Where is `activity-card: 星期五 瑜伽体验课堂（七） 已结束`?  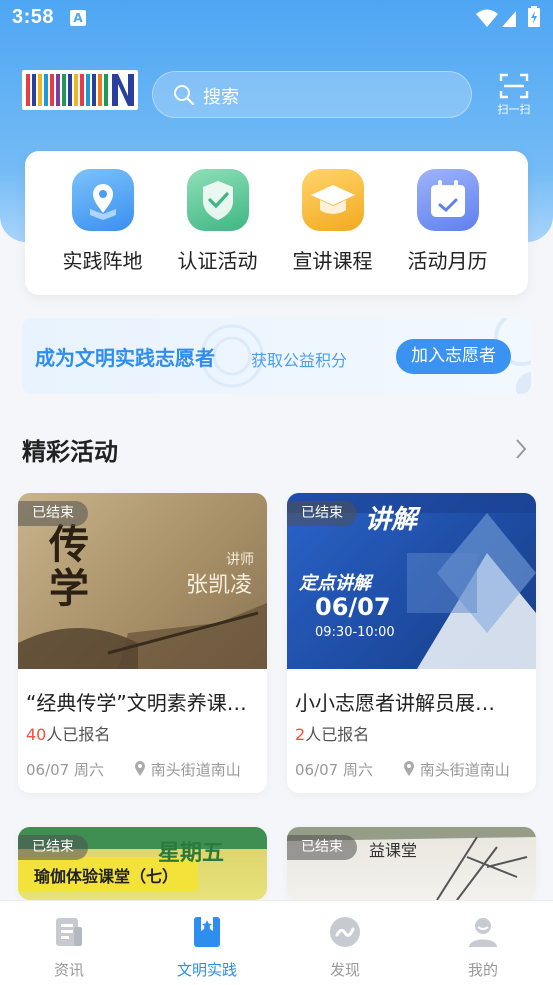 activity-card: 星期五 瑜伽体验课堂（七） 已结束 is located at coordinates (142, 863).